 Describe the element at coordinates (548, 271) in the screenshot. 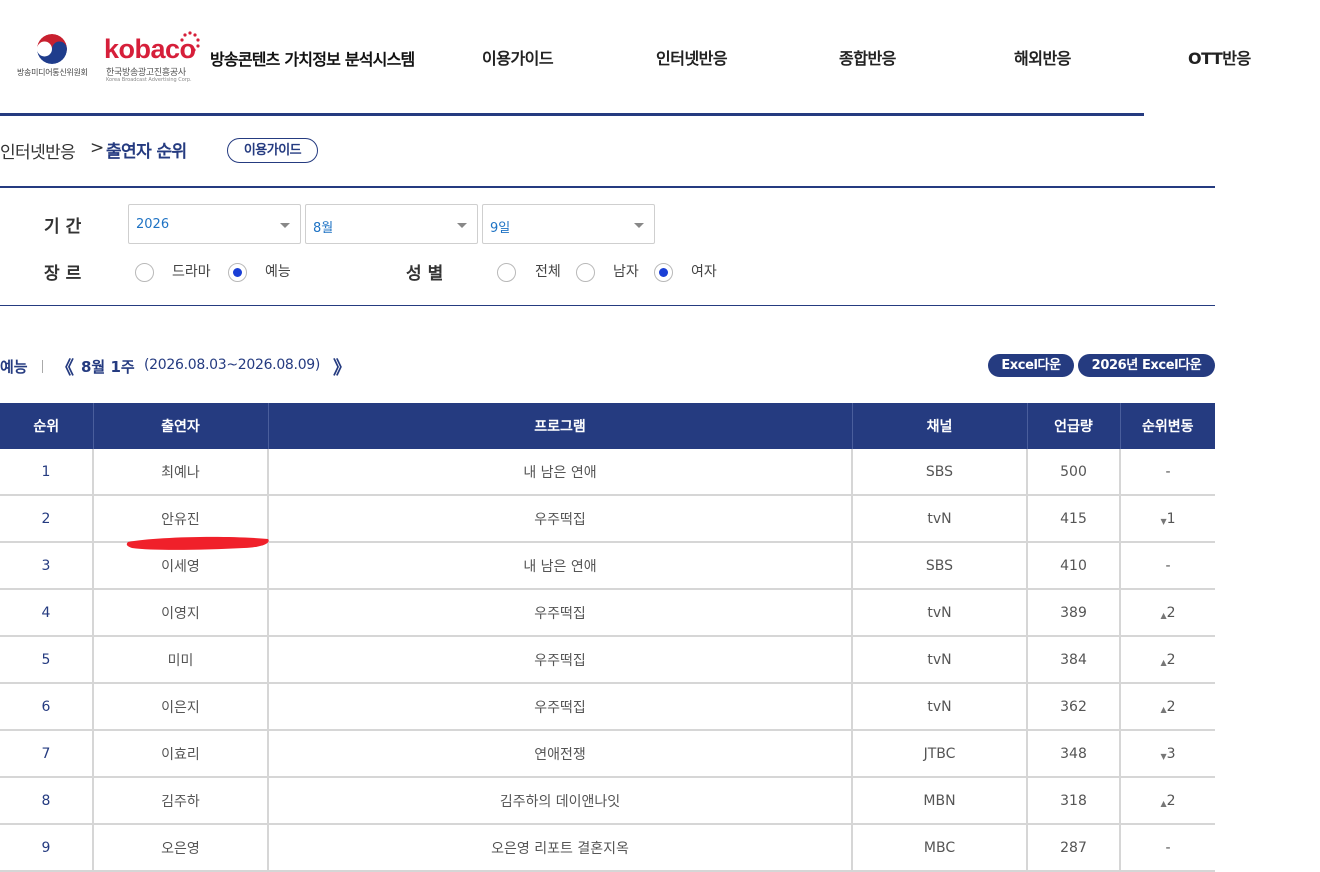

I see `radio-gender-all-label: 전체` at that location.